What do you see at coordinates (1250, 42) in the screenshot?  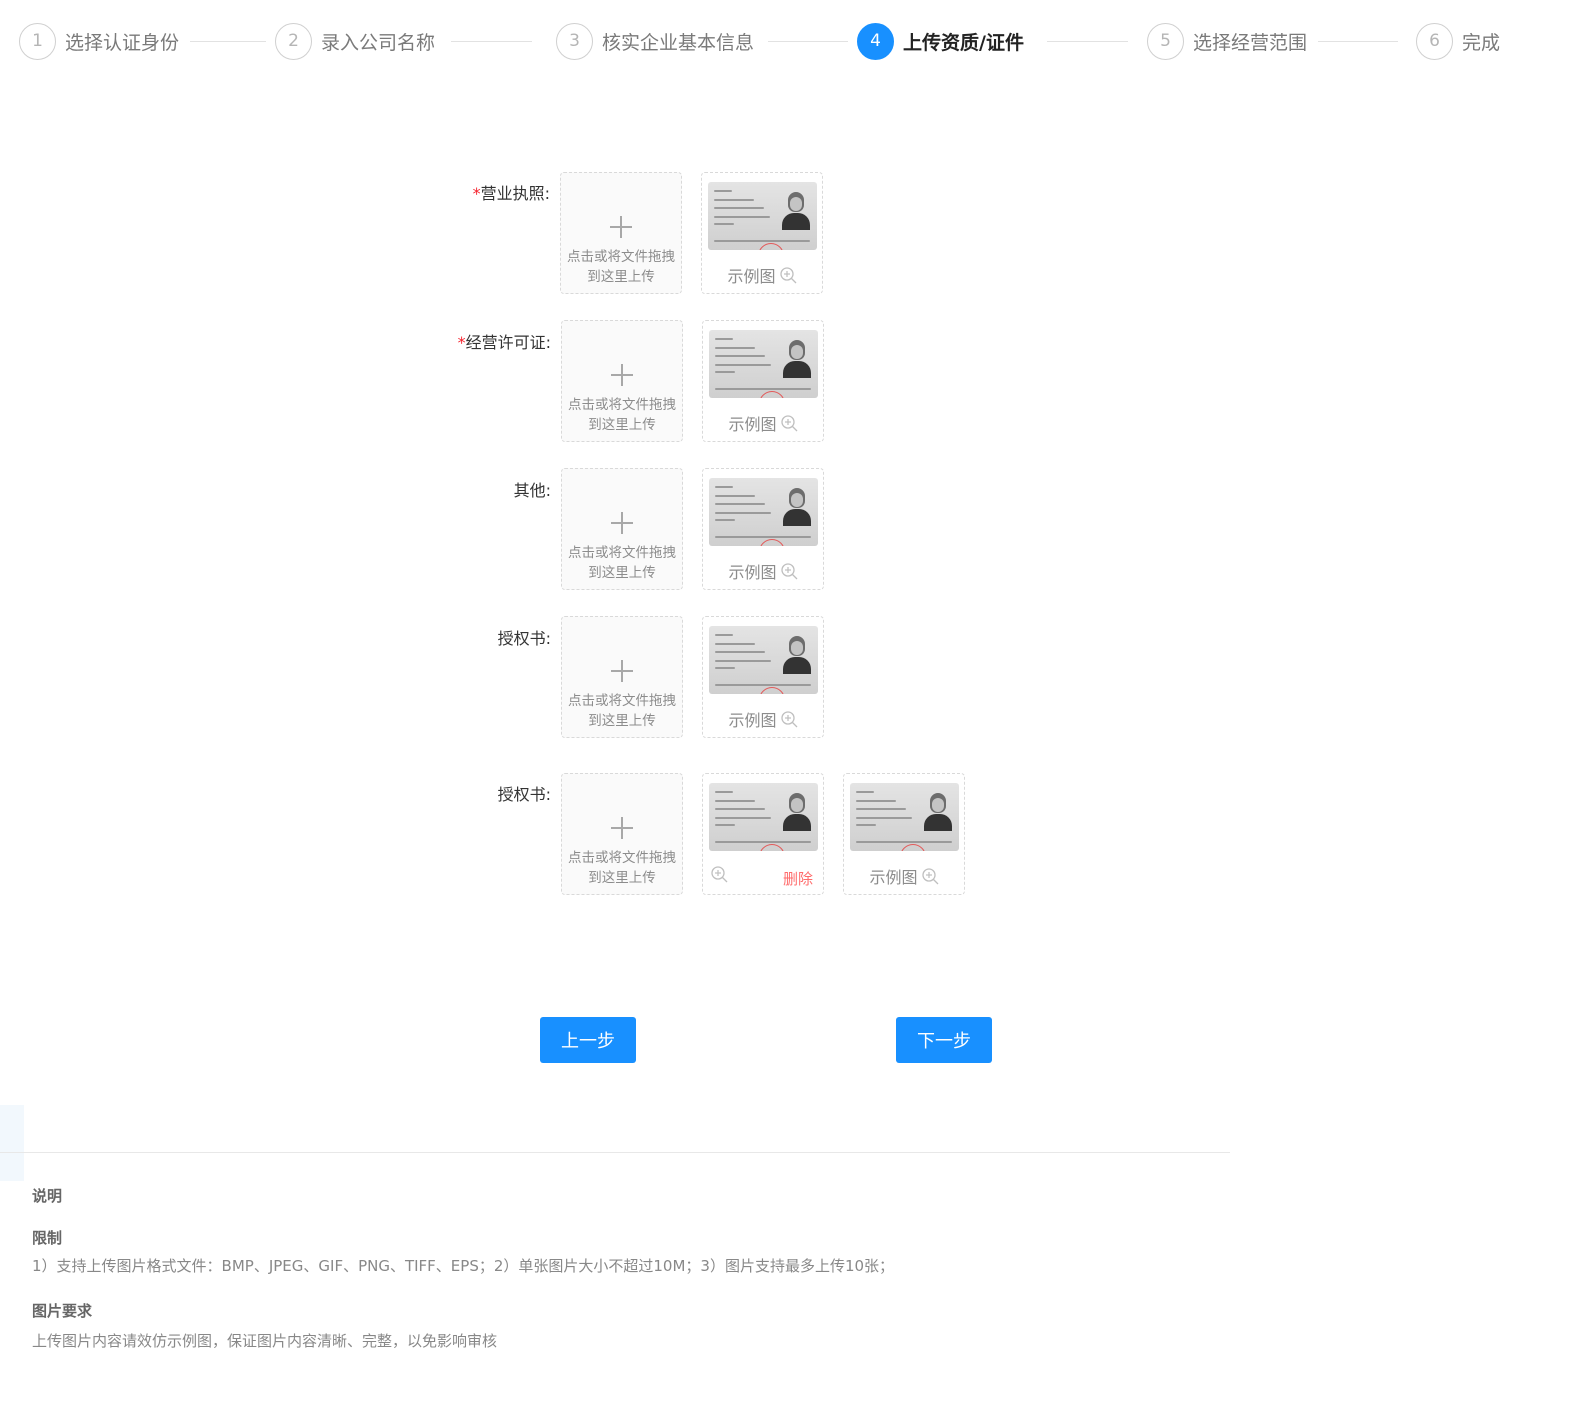 I see `step-label: 选择经营范围` at bounding box center [1250, 42].